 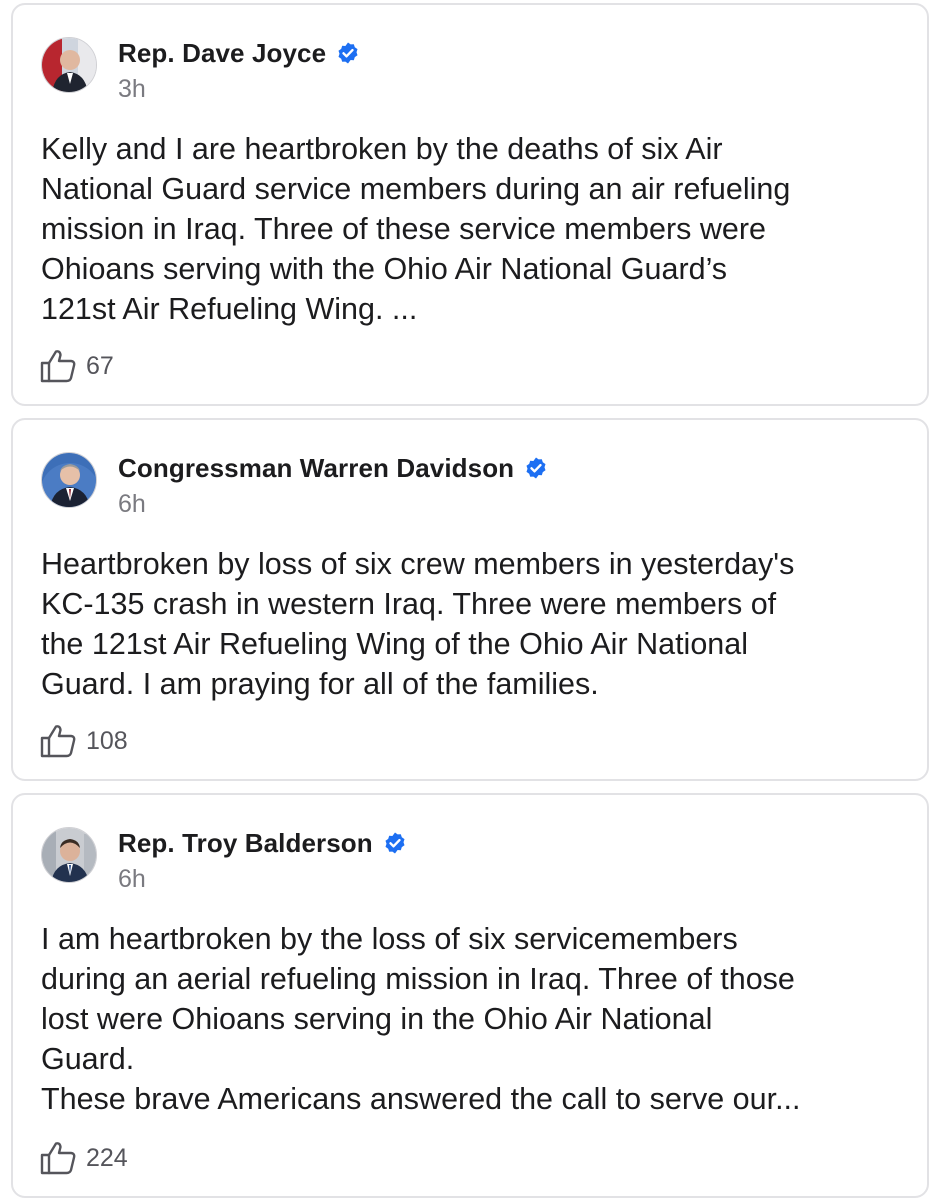 What do you see at coordinates (100, 365) in the screenshot?
I see `like-count: 67` at bounding box center [100, 365].